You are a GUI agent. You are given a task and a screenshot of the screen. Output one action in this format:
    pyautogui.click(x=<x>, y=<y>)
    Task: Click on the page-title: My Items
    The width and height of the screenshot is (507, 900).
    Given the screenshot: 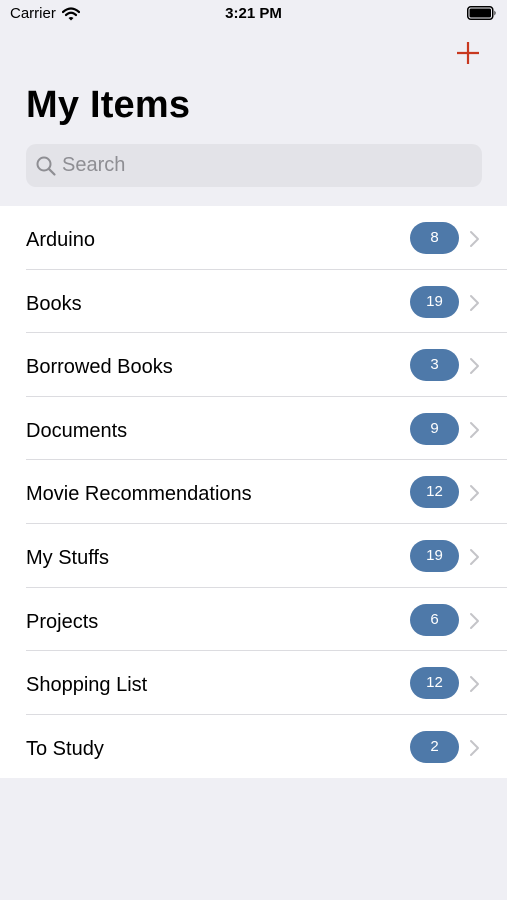 What is the action you would take?
    pyautogui.click(x=108, y=105)
    